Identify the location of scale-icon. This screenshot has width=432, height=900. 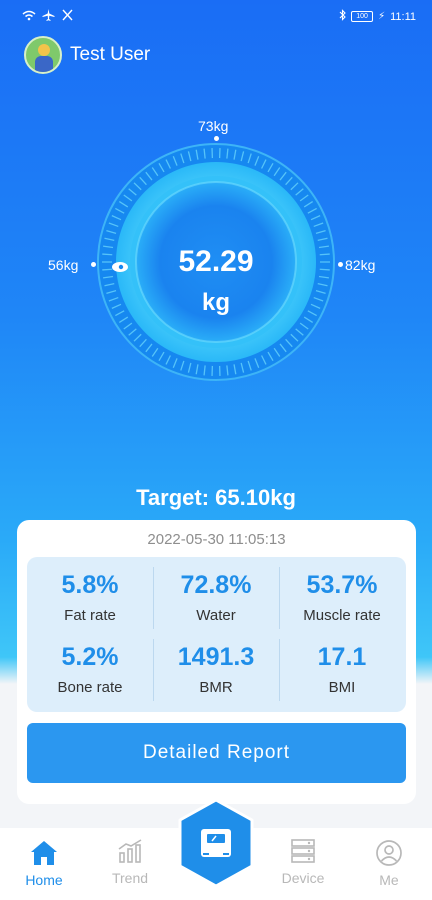
(216, 843).